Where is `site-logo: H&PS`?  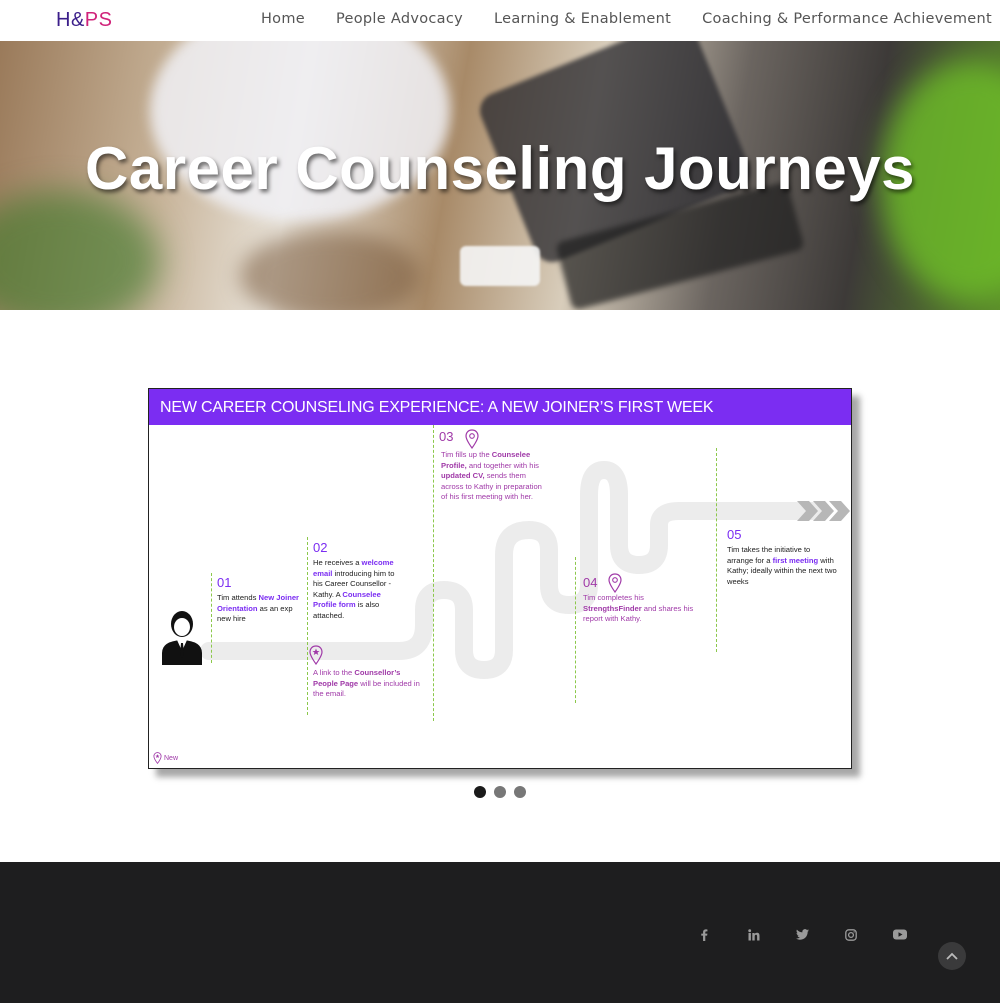 site-logo: H&PS is located at coordinates (84, 20).